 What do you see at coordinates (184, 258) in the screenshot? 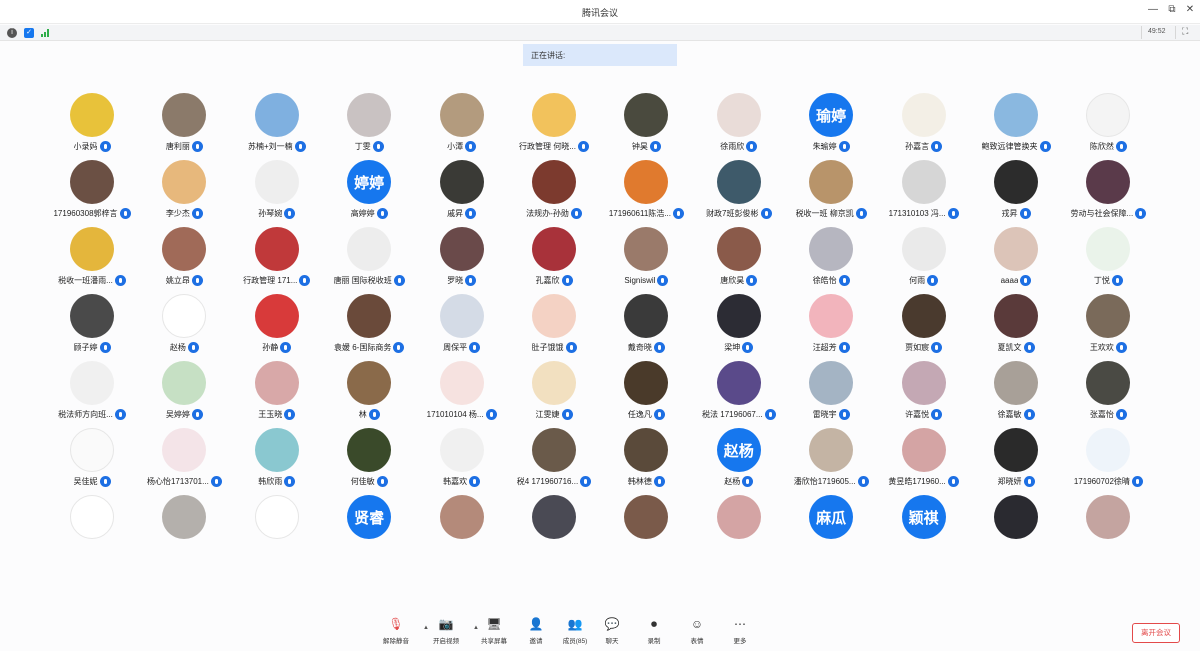
I see `participant-tile: 姚立昂` at bounding box center [184, 258].